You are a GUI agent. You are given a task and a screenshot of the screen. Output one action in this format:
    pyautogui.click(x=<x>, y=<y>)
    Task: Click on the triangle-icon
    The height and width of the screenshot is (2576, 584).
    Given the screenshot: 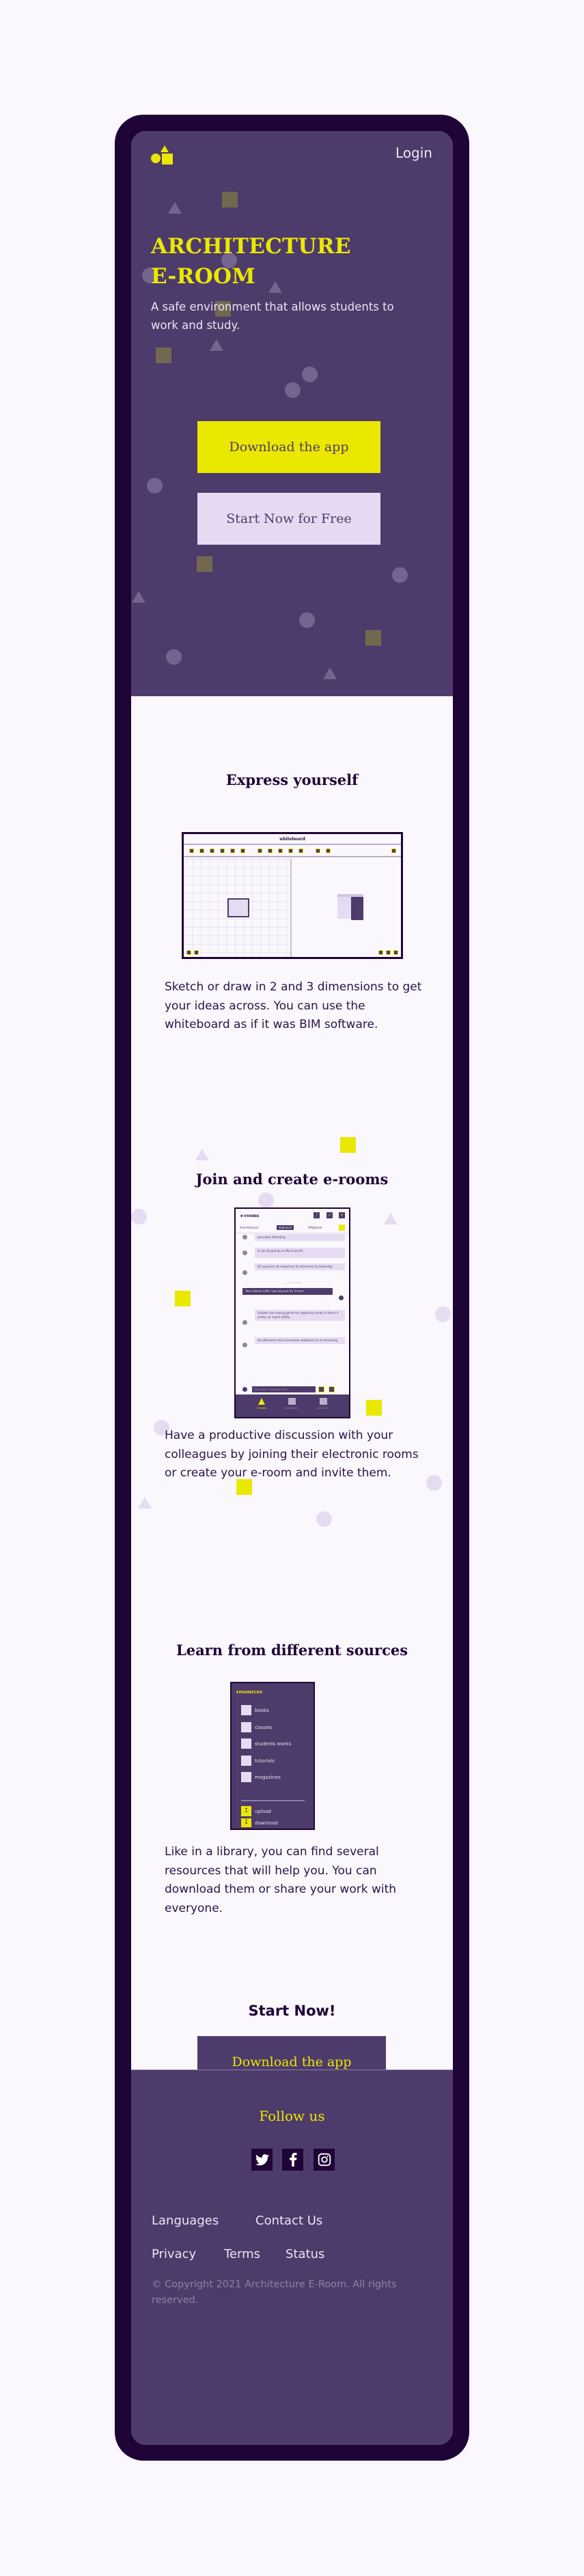 What is the action you would take?
    pyautogui.click(x=261, y=1401)
    